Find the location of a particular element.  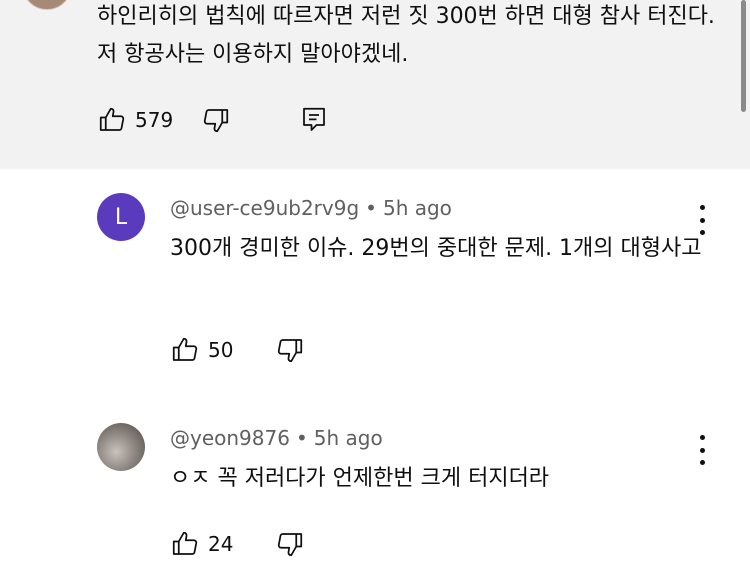

comment-actions: 50 is located at coordinates (237, 350).